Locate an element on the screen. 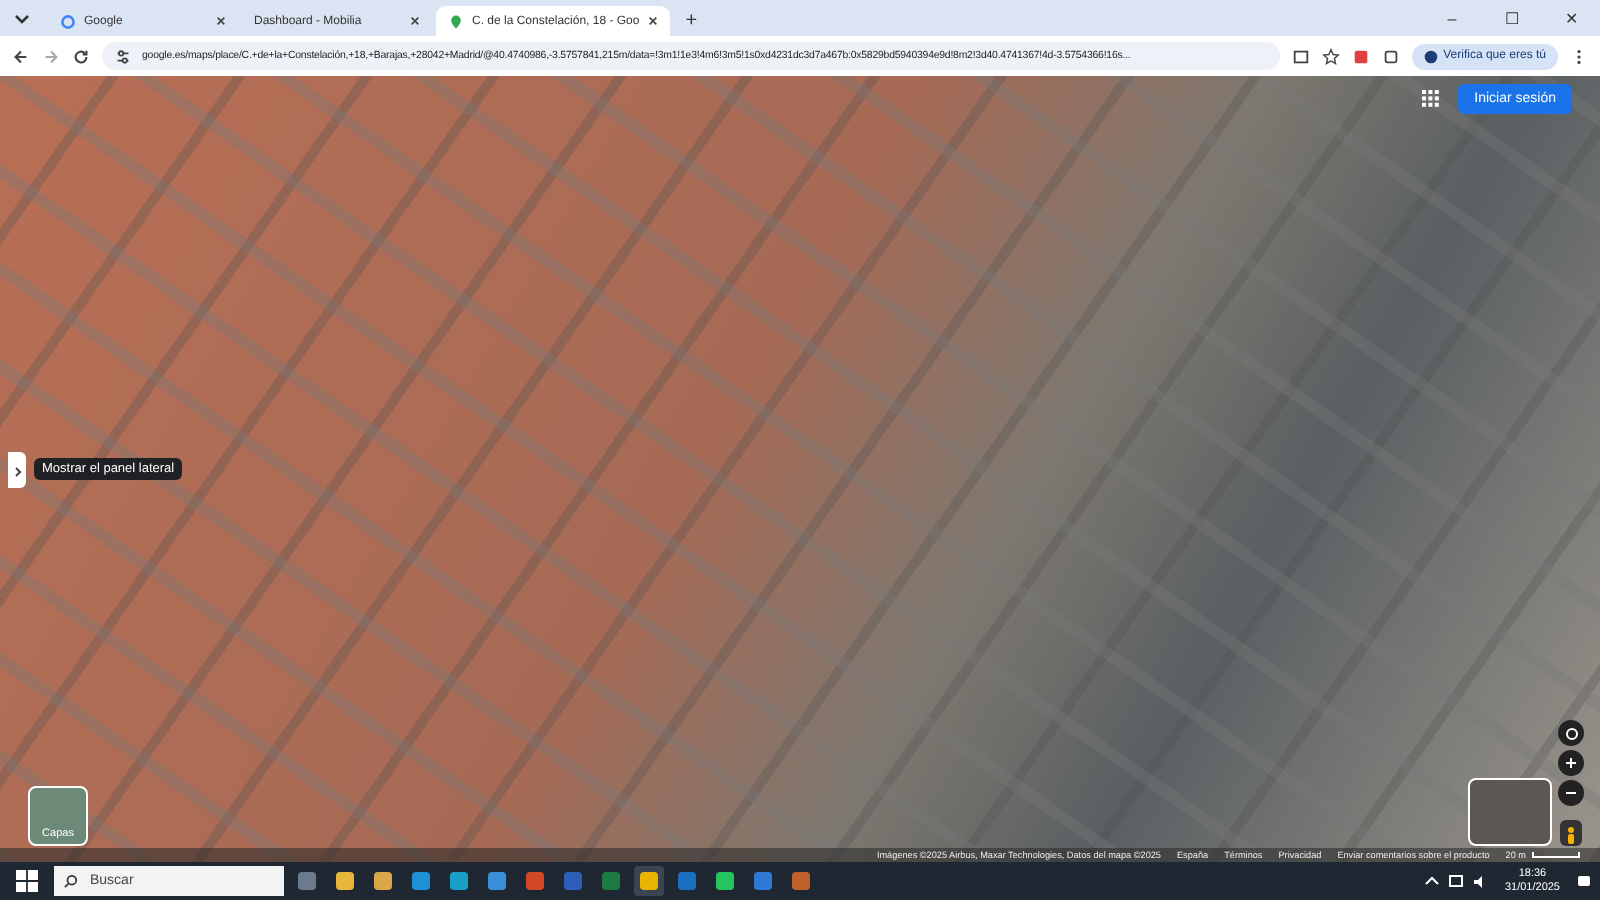  new-tab-button: + is located at coordinates (691, 21).